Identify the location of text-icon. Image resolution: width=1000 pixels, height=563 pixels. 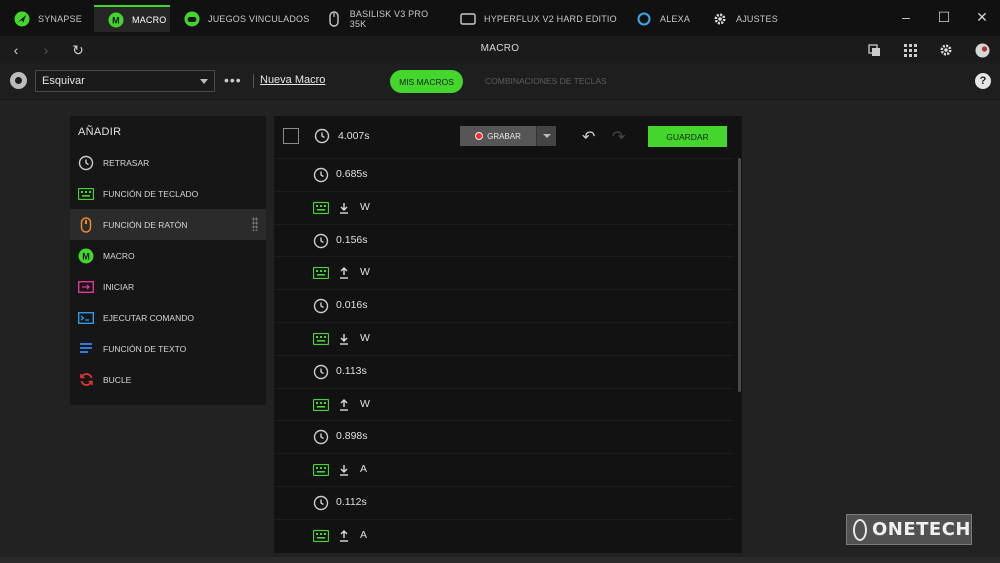
(86, 349).